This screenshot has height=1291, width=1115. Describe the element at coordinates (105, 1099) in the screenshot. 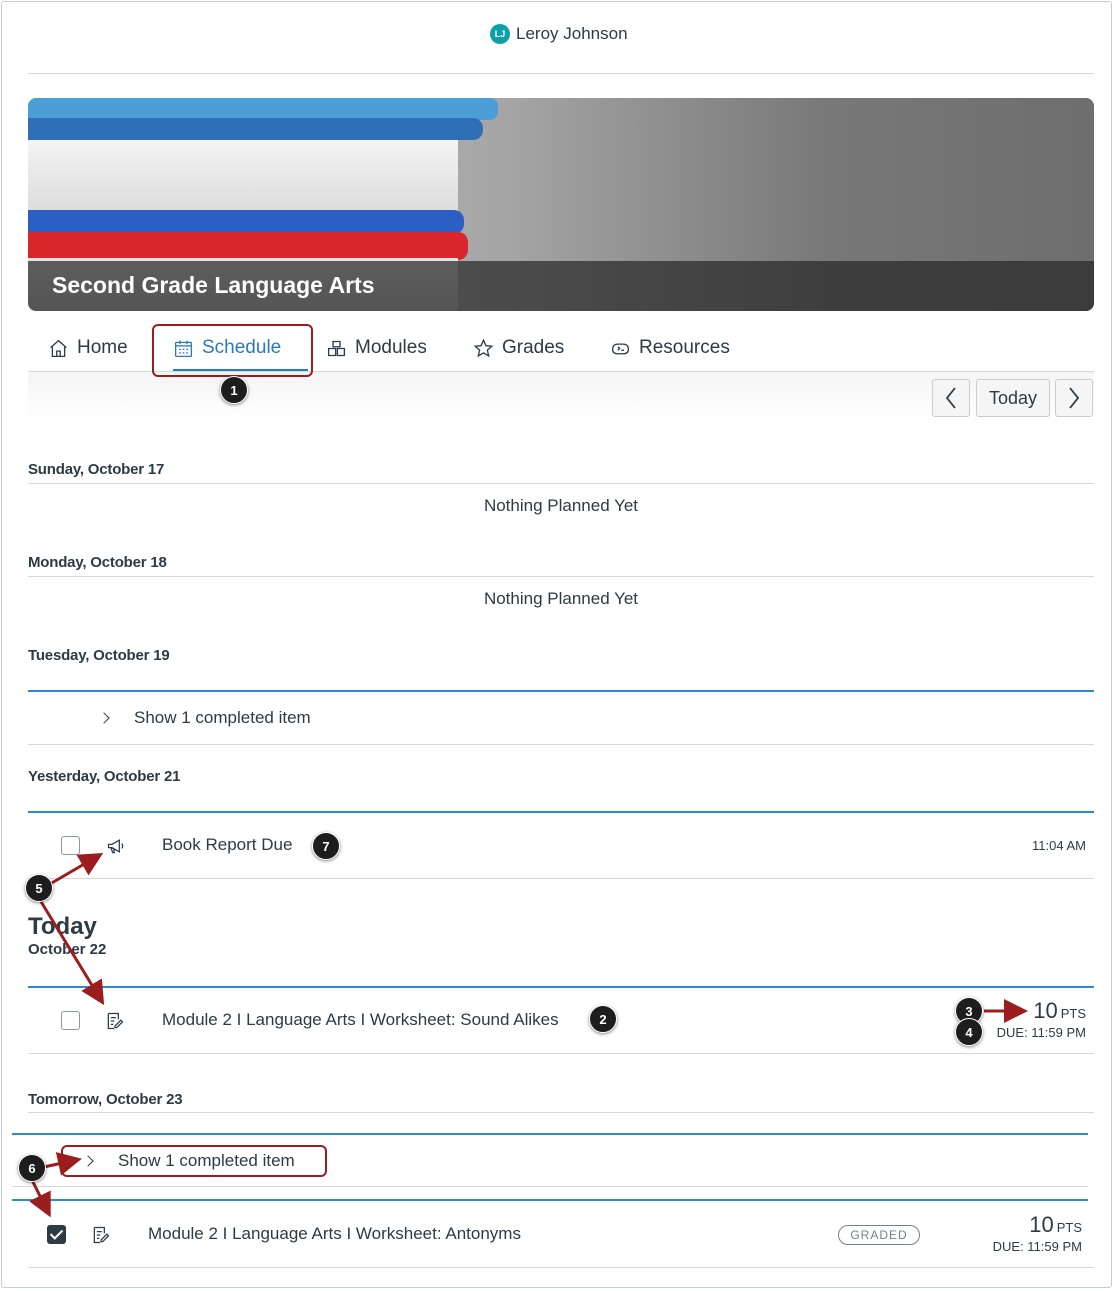

I see `day-heading: Tomorrow, October 23` at that location.